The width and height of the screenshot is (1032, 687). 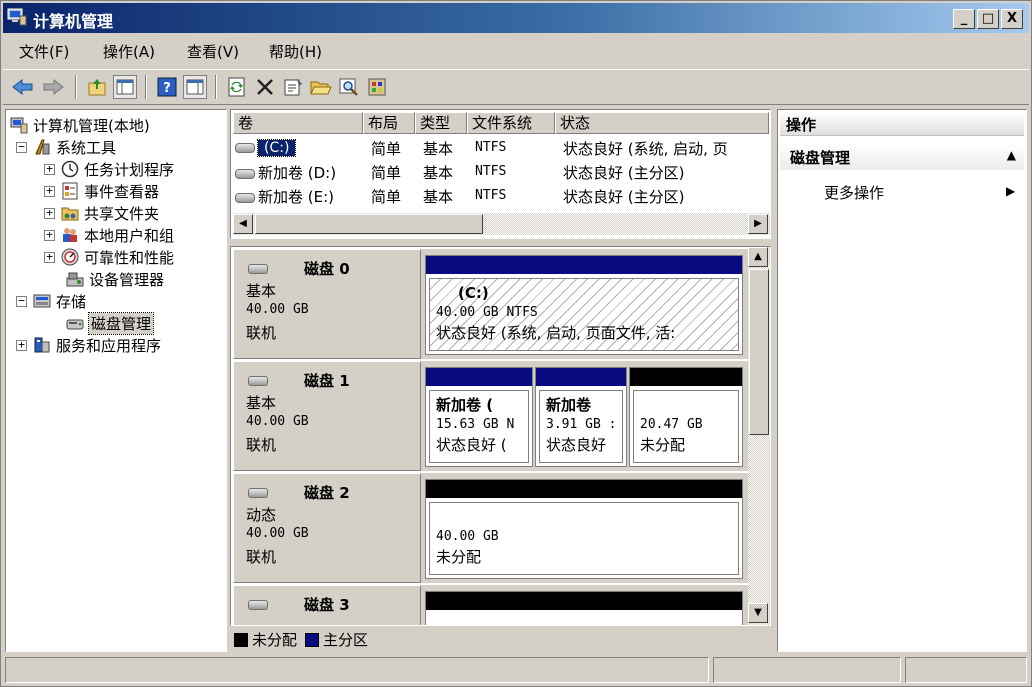 What do you see at coordinates (966, 670) in the screenshot?
I see `status-cell` at bounding box center [966, 670].